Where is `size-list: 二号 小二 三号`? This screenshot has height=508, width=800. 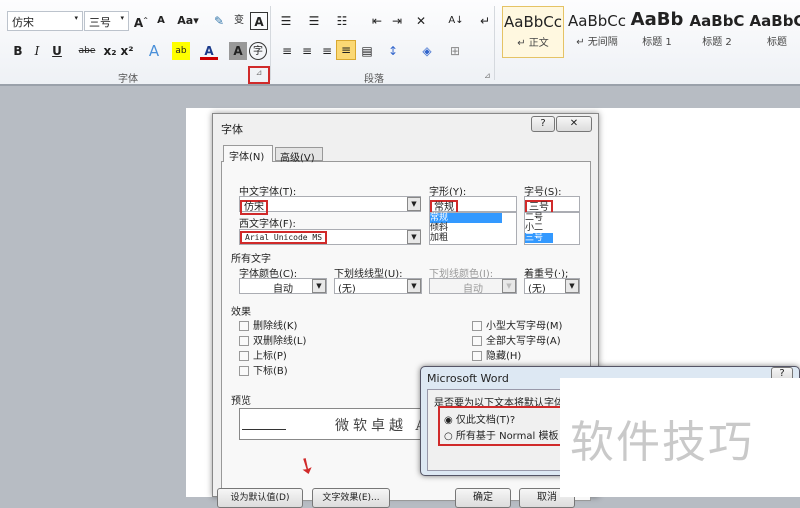 size-list: 二号 小二 三号 is located at coordinates (552, 228).